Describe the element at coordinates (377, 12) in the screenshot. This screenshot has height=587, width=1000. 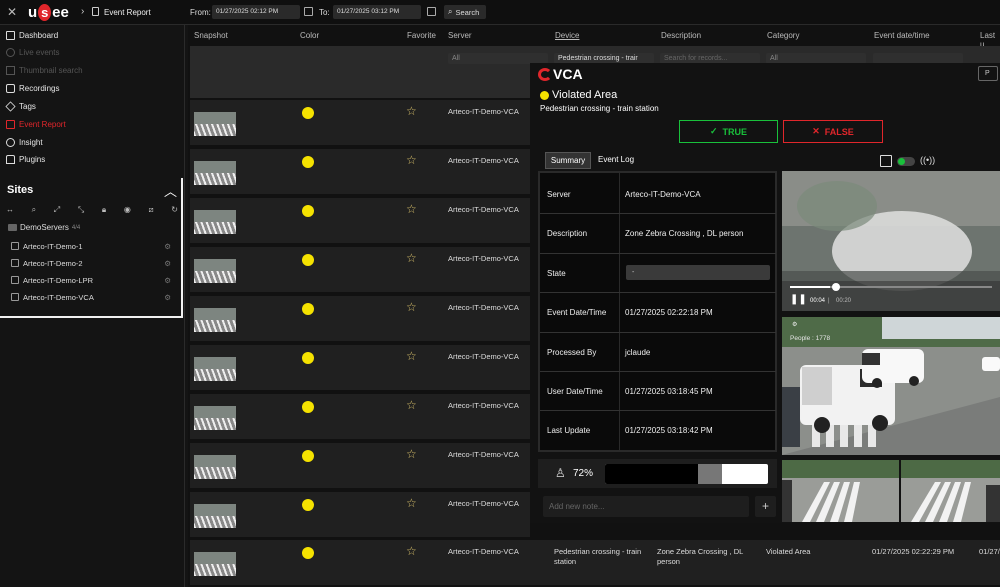
I see `to-date-input: 01/27/2025 03:12 PM` at that location.